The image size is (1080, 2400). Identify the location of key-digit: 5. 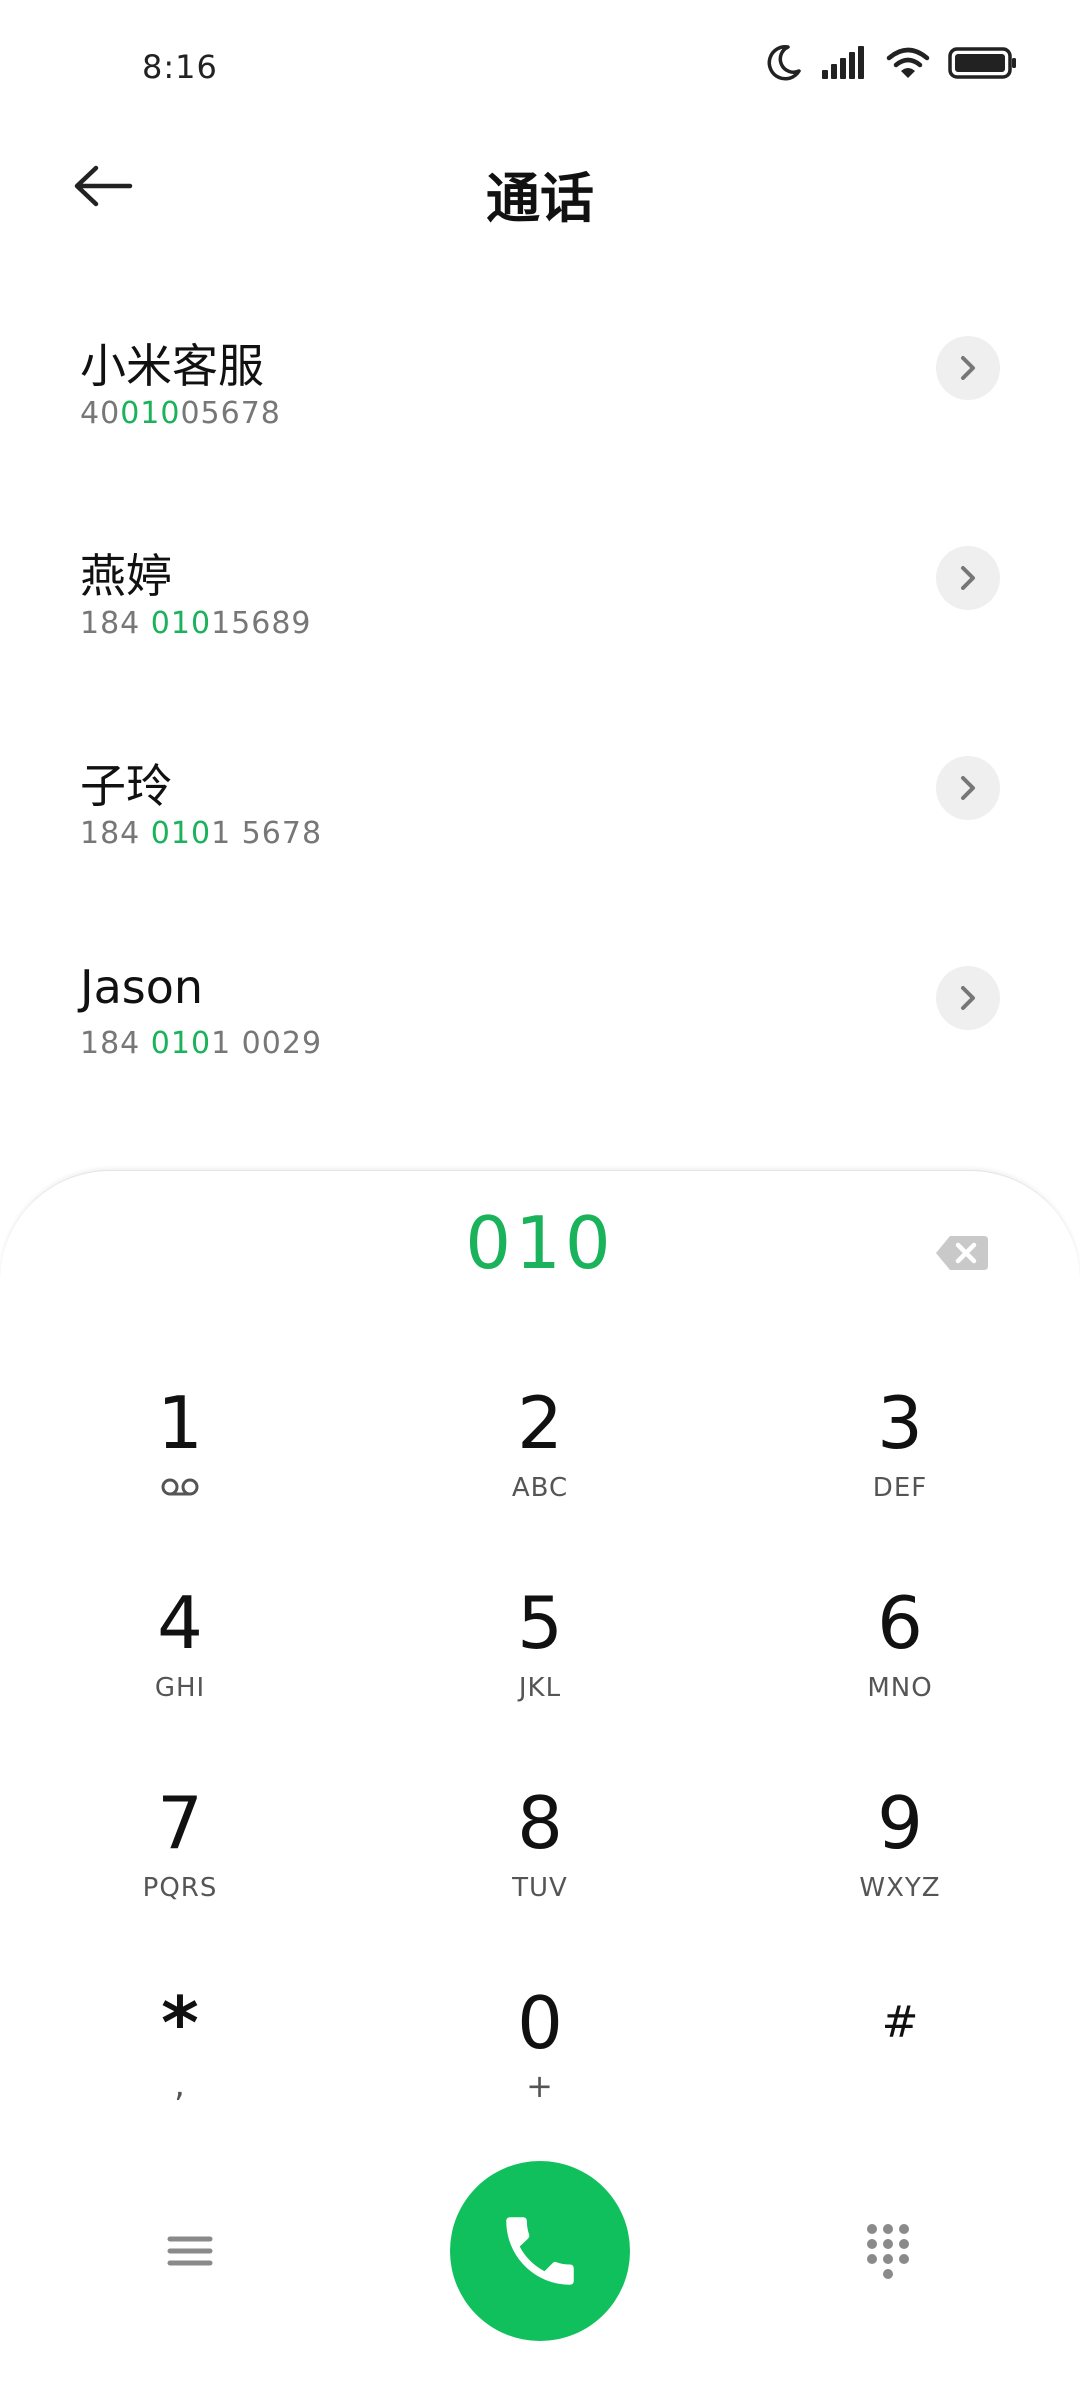
(540, 1623).